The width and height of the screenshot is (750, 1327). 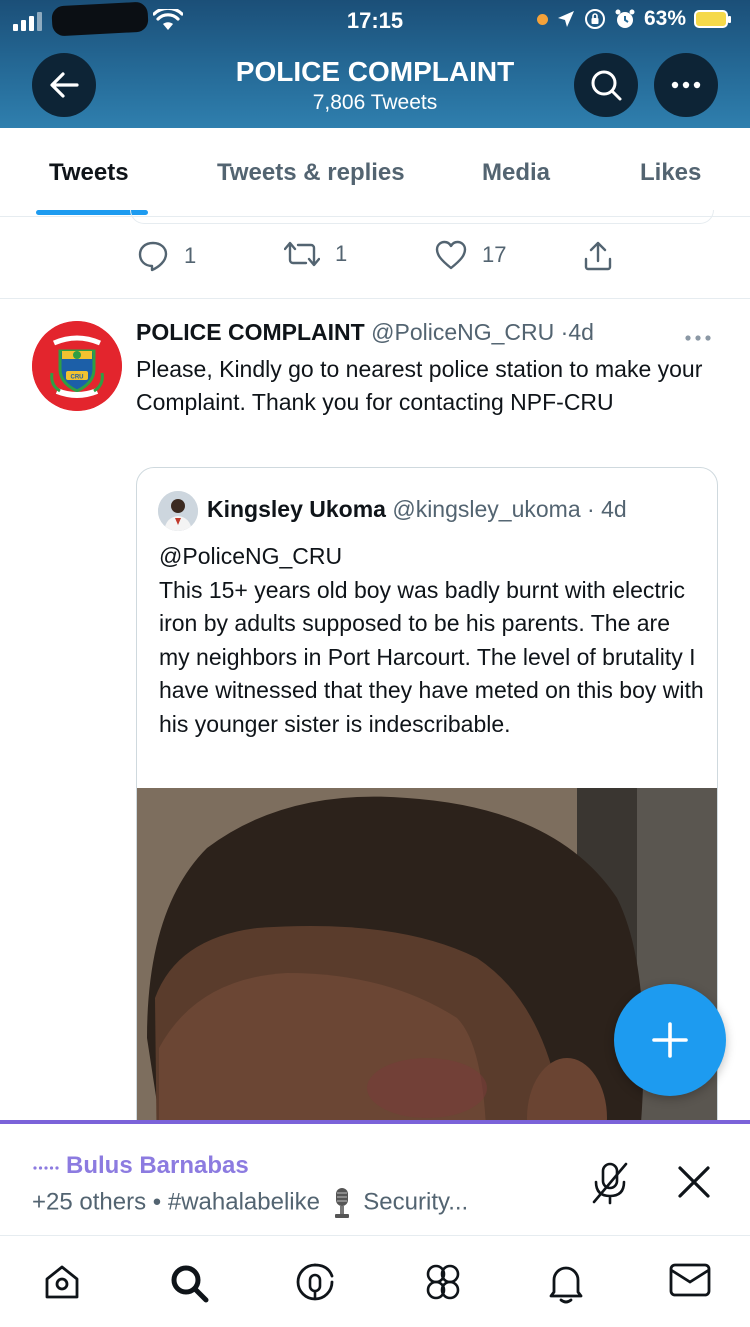 What do you see at coordinates (243, 1202) in the screenshot?
I see `spaces-hashtag: #wahalabelike` at bounding box center [243, 1202].